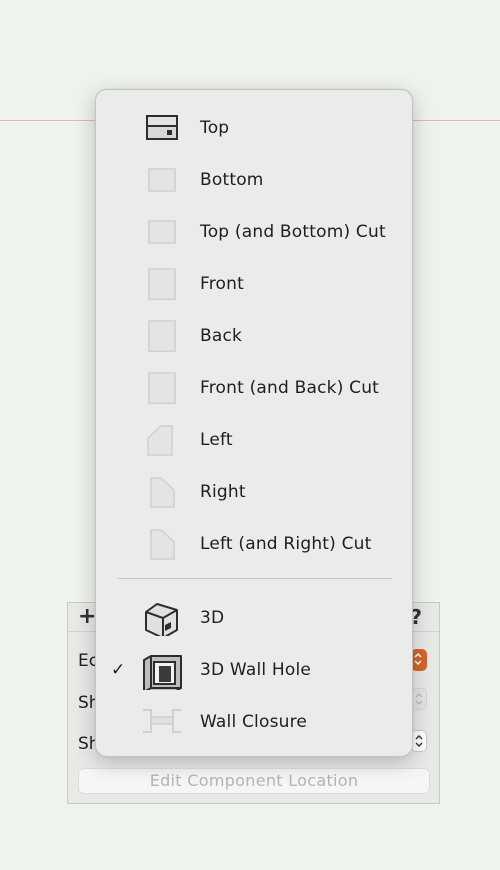  I want to click on menu-item-3d: 3D, so click(254, 618).